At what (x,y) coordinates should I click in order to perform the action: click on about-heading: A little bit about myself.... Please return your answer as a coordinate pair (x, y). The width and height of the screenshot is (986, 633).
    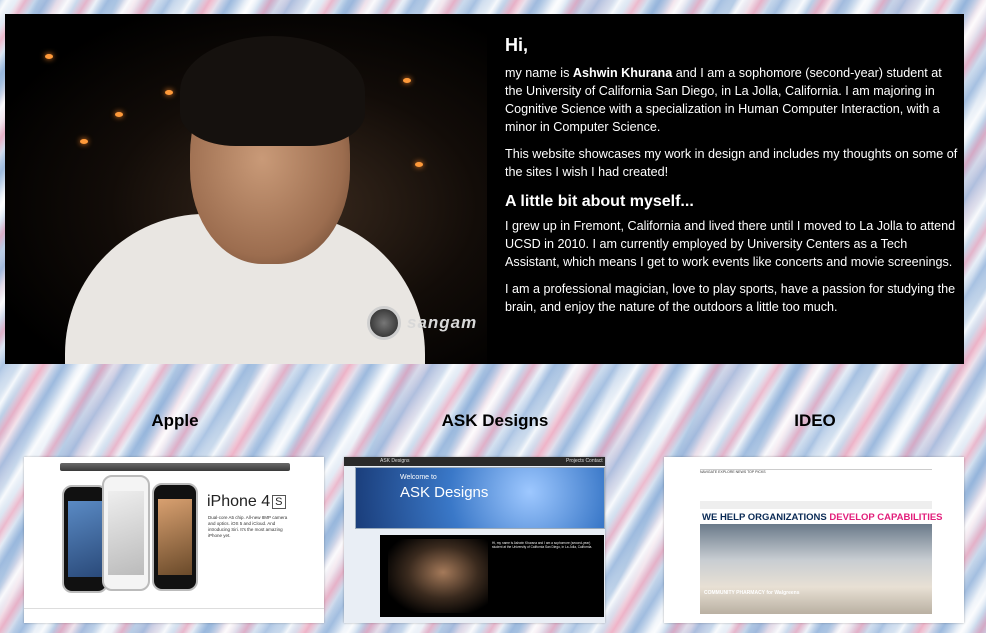
    Looking at the image, I should click on (599, 201).